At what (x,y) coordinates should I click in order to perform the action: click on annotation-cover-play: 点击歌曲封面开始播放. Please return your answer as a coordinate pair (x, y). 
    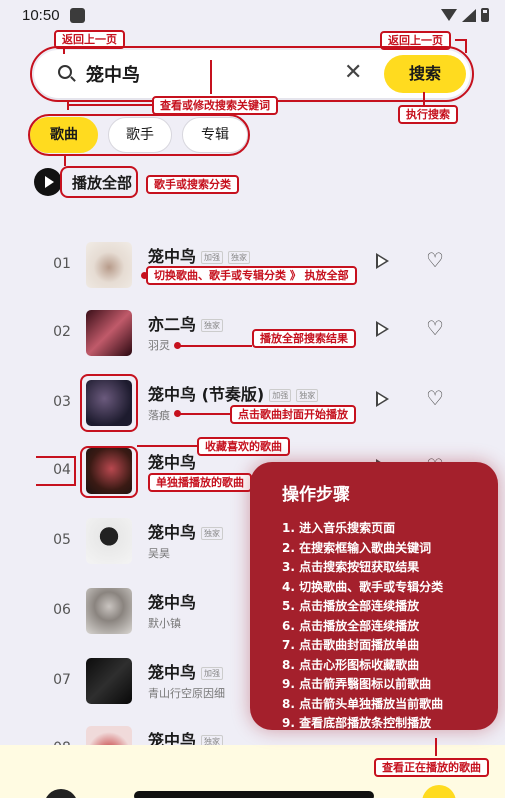
    Looking at the image, I should click on (293, 414).